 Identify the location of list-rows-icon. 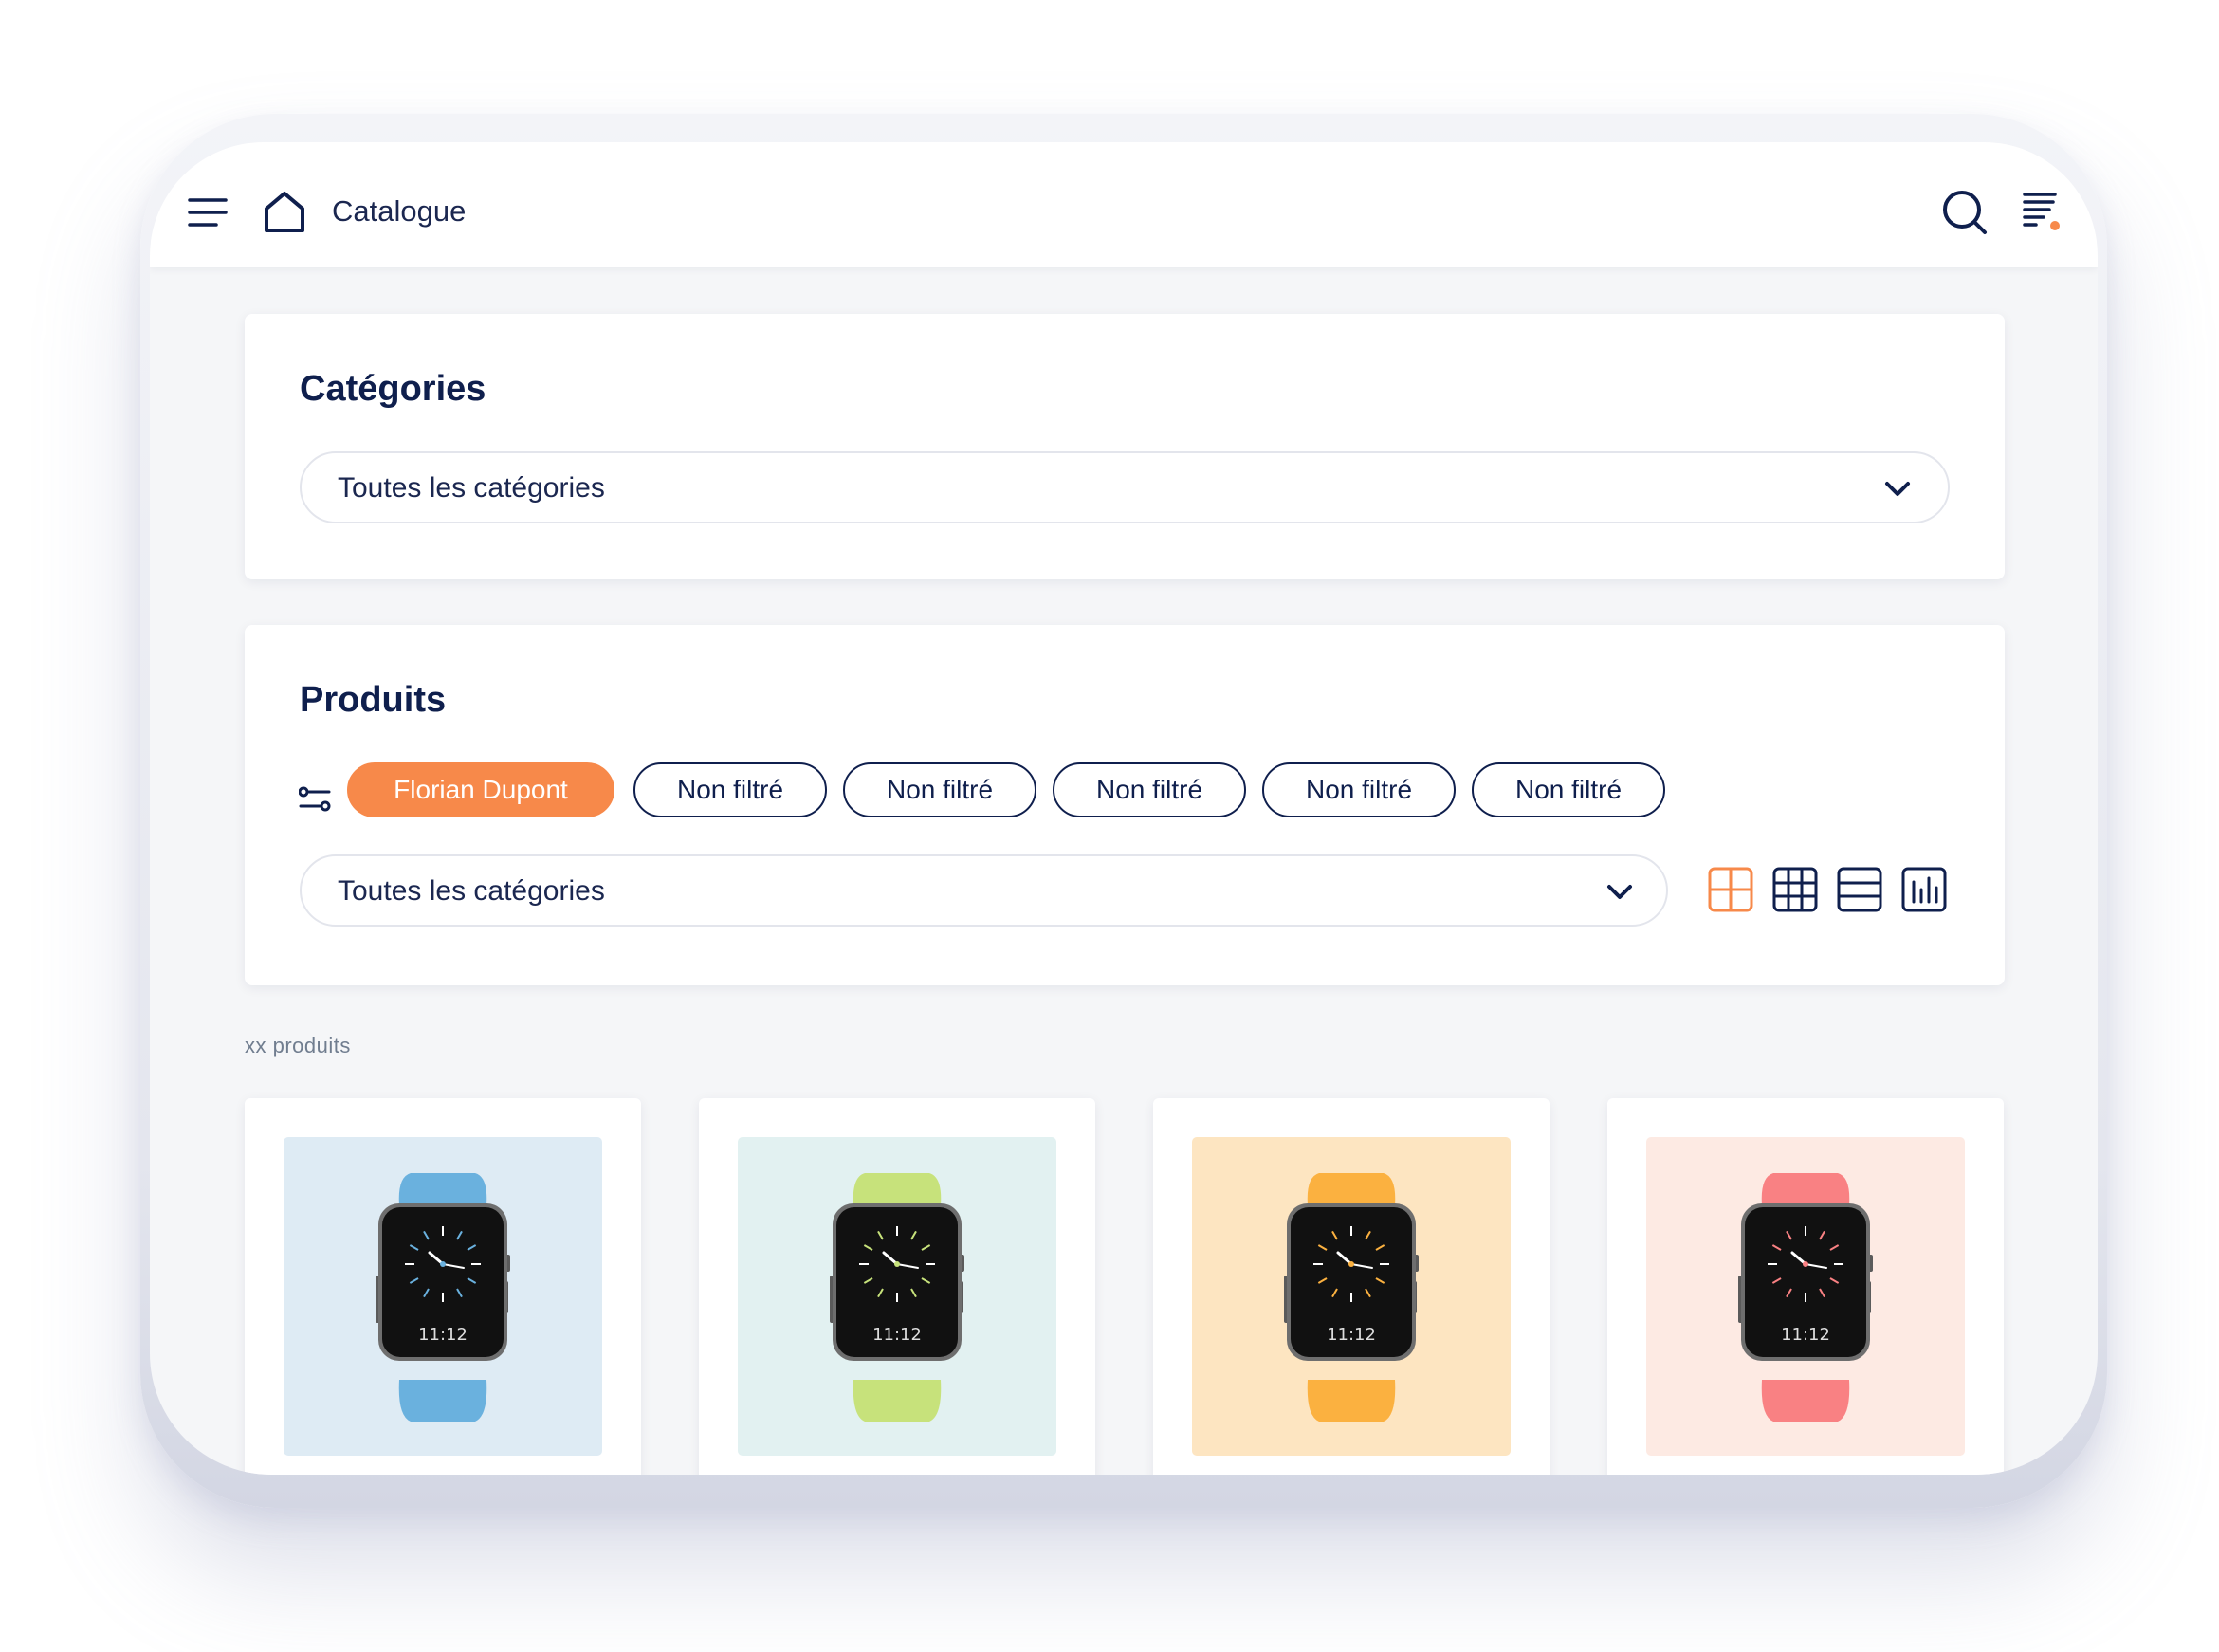
(1859, 889).